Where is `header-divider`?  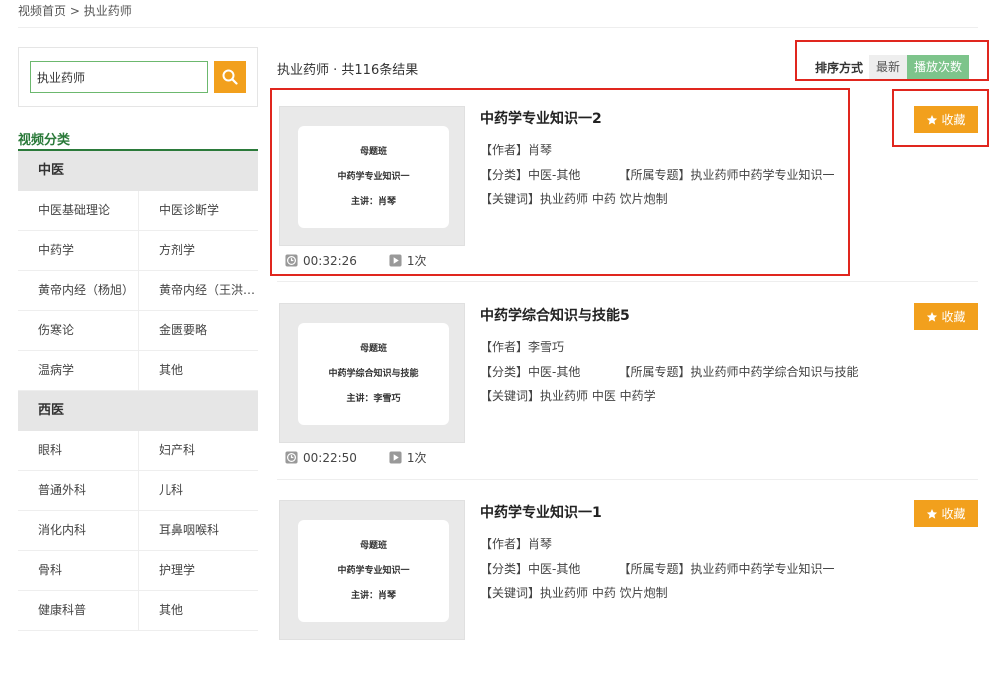 header-divider is located at coordinates (498, 27).